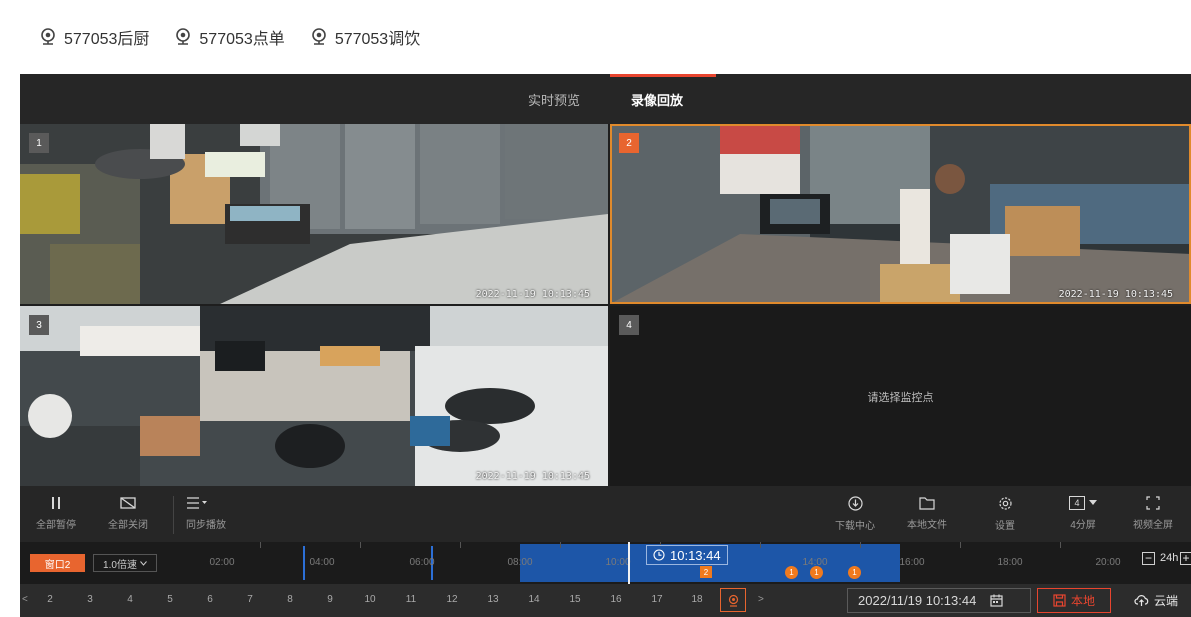 This screenshot has width=1191, height=617. What do you see at coordinates (128, 503) in the screenshot?
I see `video-off-icon` at bounding box center [128, 503].